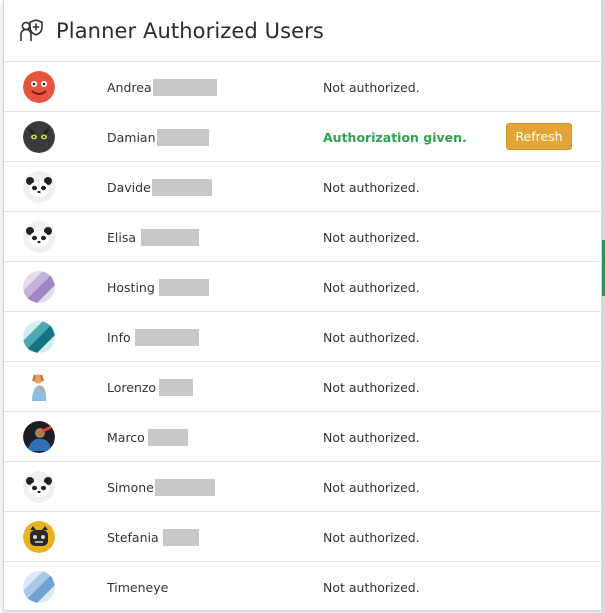 This screenshot has width=605, height=613. What do you see at coordinates (39, 337) in the screenshot?
I see `teal-stripe-avatar` at bounding box center [39, 337].